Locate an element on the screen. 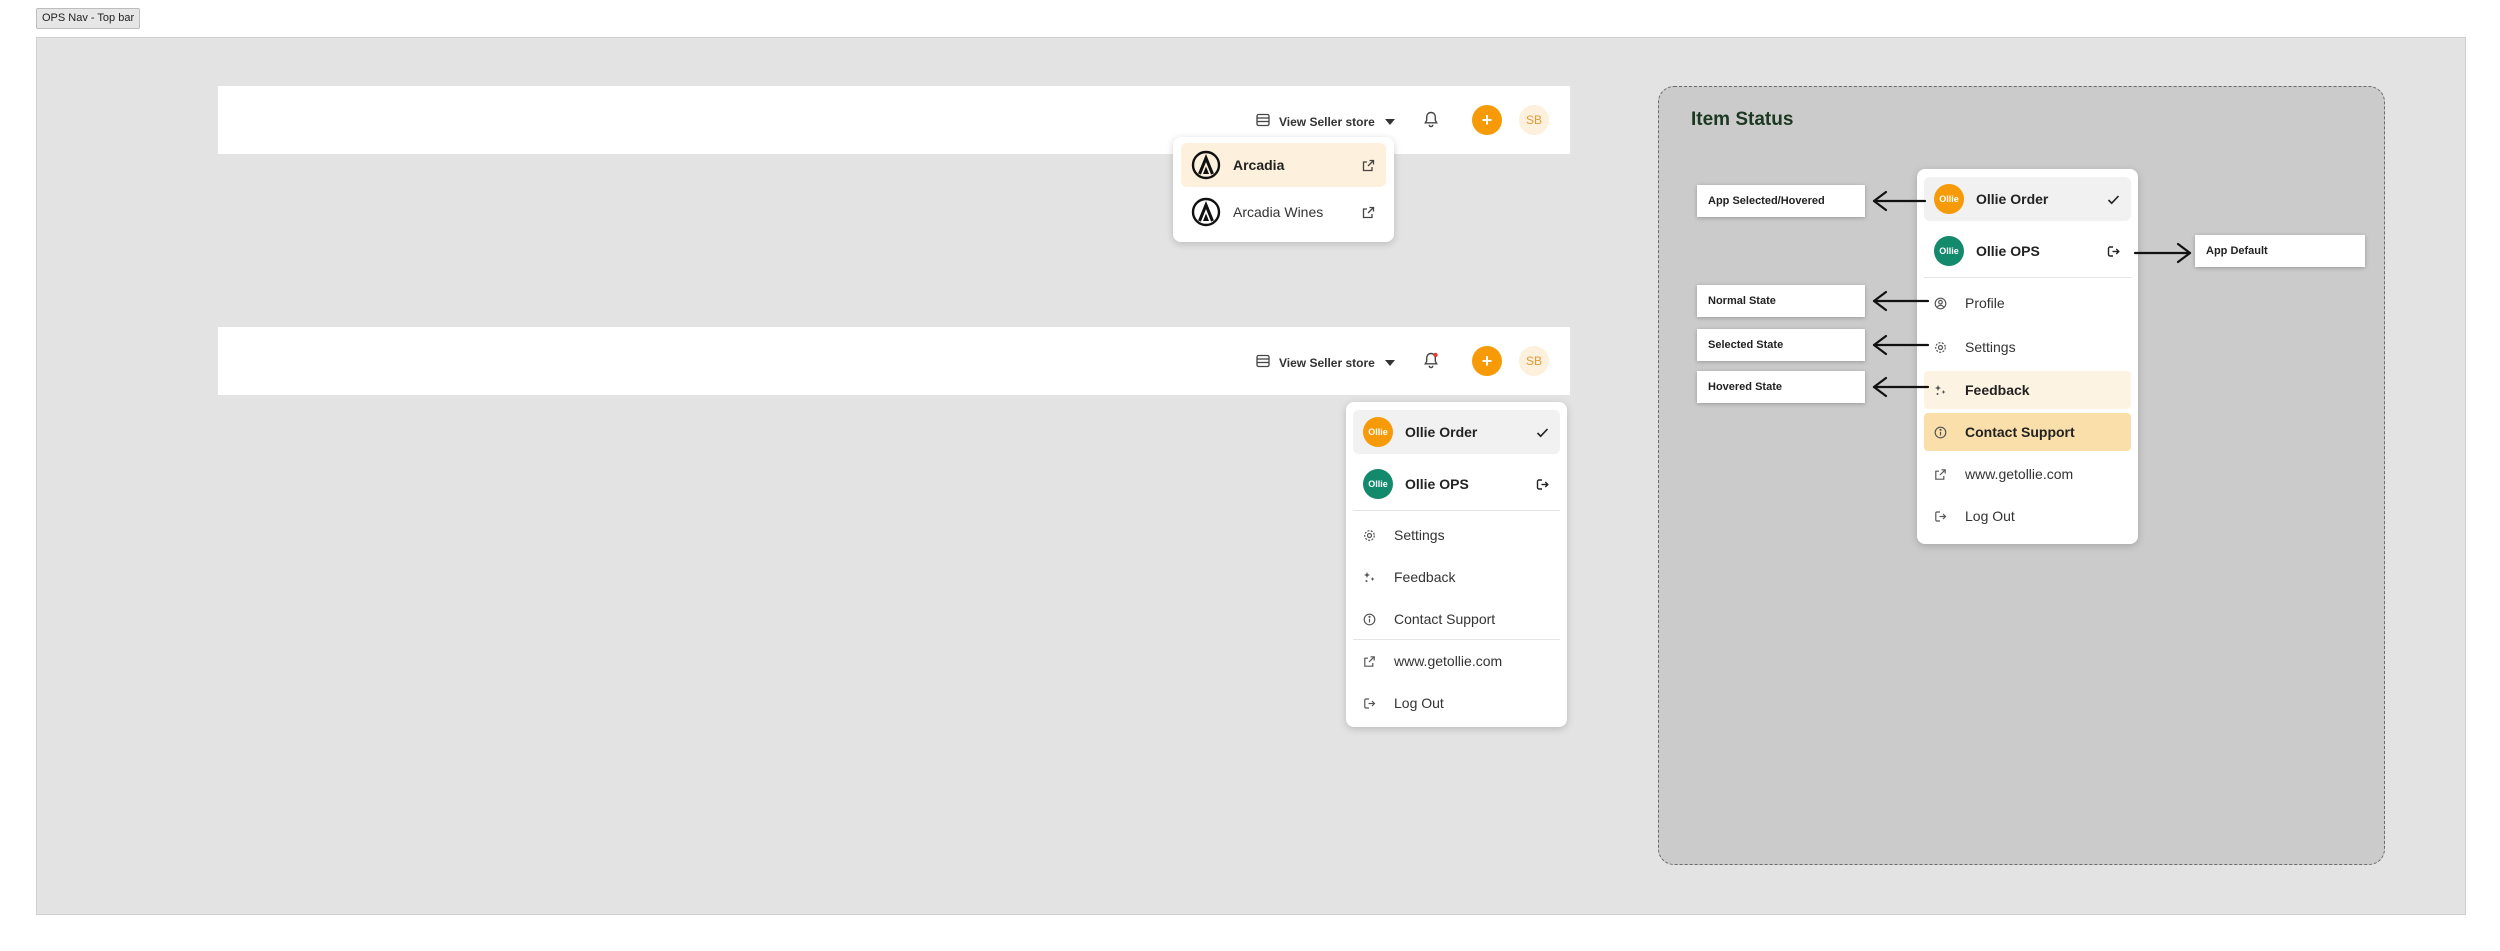 The image size is (2500, 951). store-item-label: Arcadia is located at coordinates (1259, 165).